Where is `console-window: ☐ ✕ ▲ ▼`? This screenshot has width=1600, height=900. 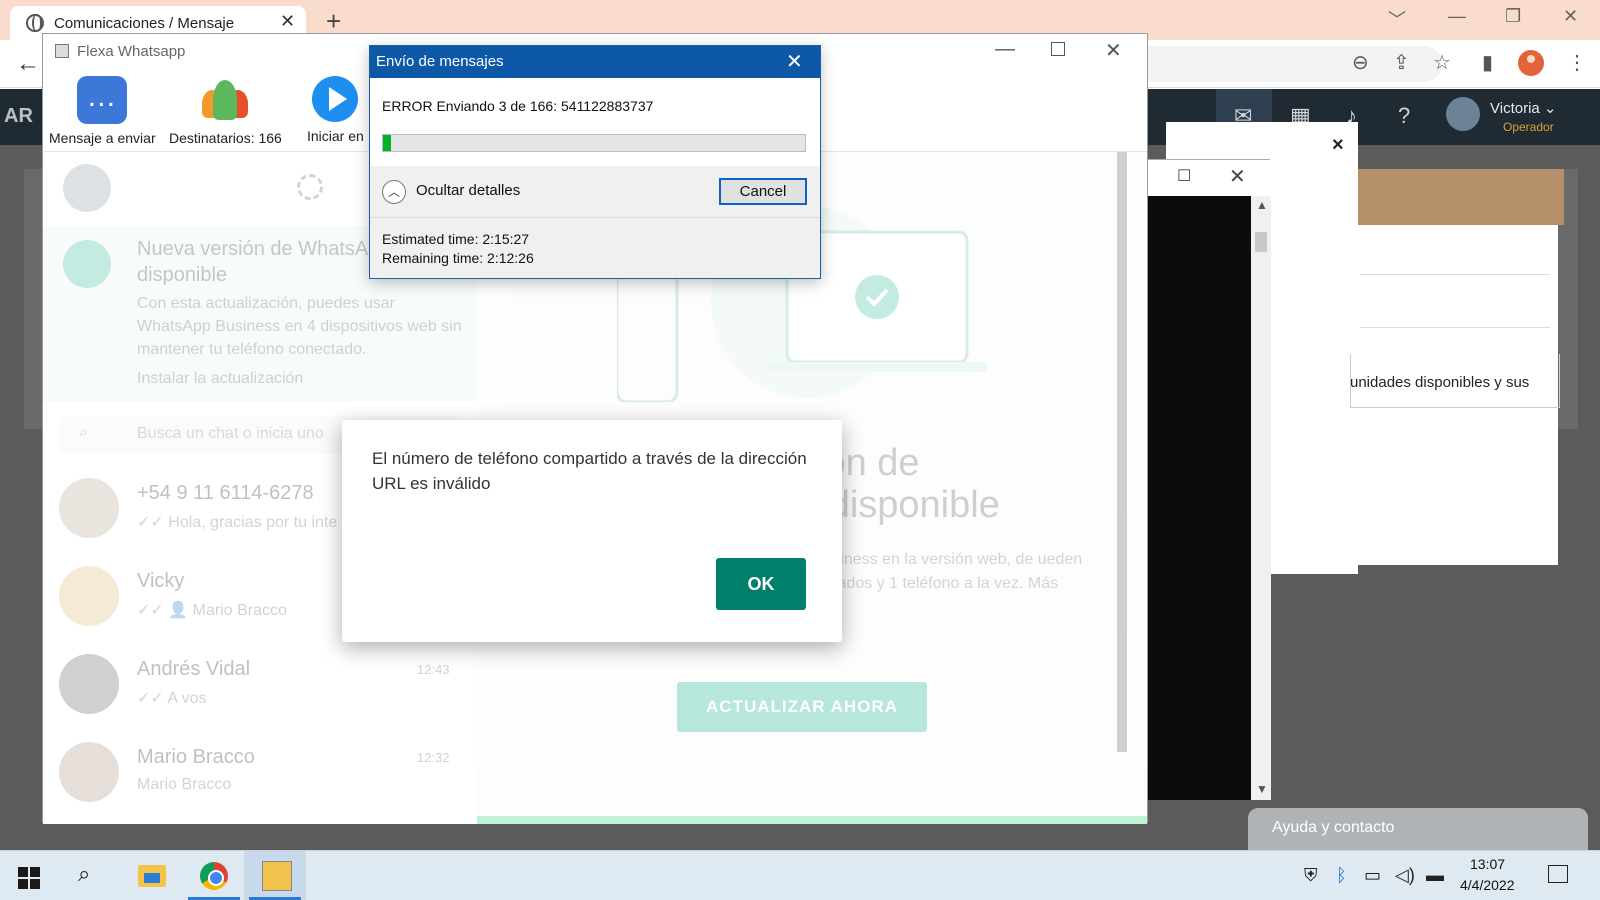
console-window: ☐ ✕ ▲ ▼ is located at coordinates (1208, 479).